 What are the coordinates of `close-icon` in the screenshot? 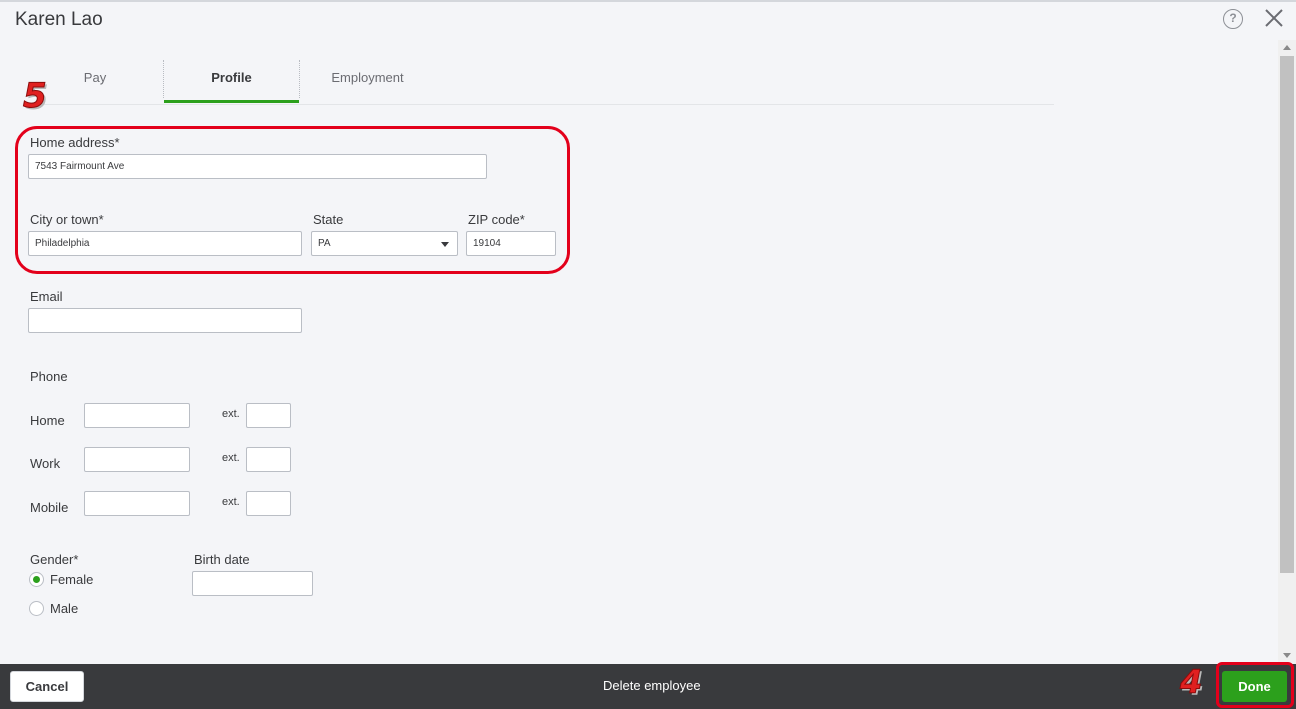 It's located at (1274, 18).